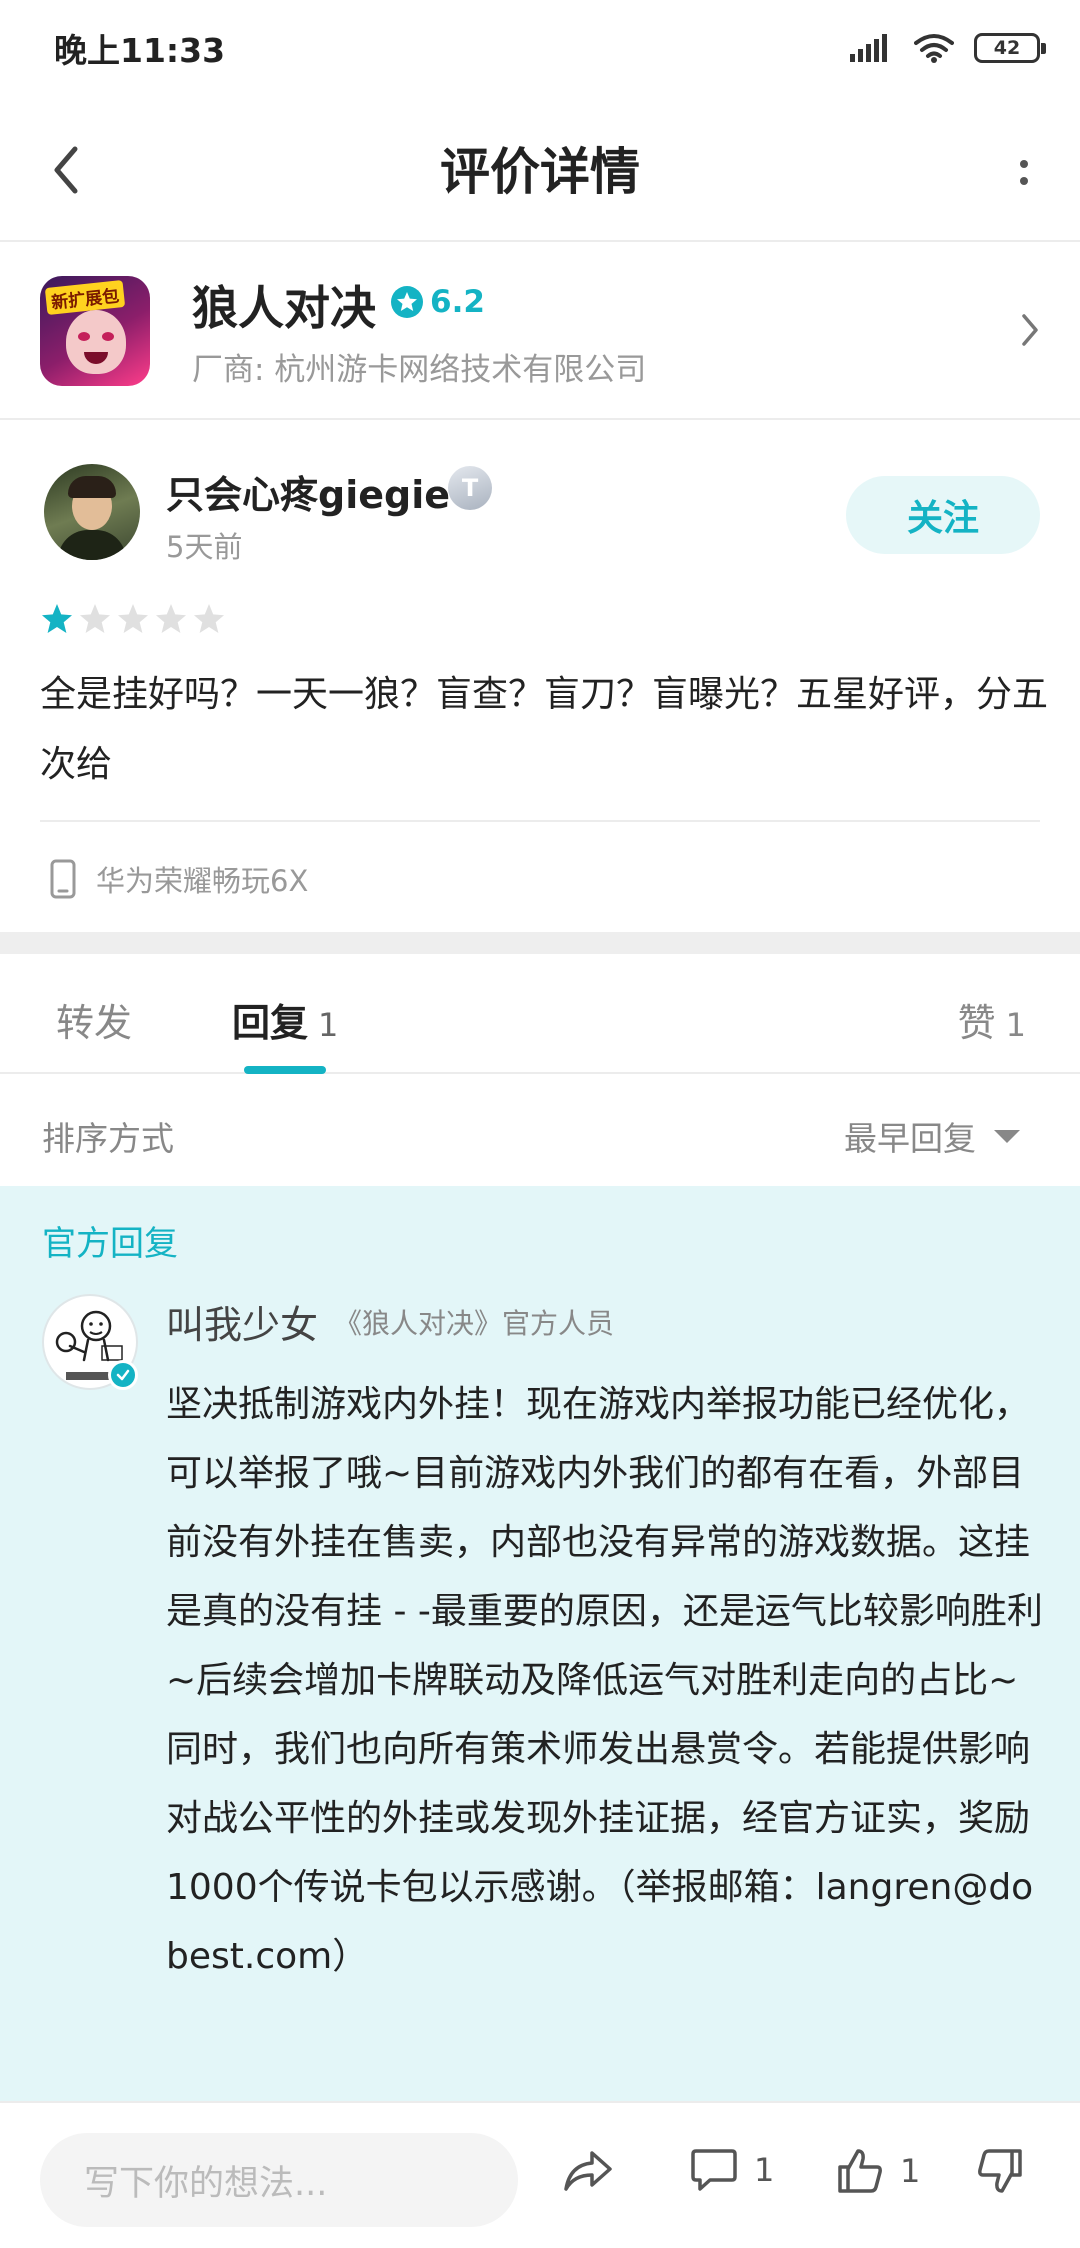  What do you see at coordinates (284, 308) in the screenshot?
I see `app-name: 狼人对决` at bounding box center [284, 308].